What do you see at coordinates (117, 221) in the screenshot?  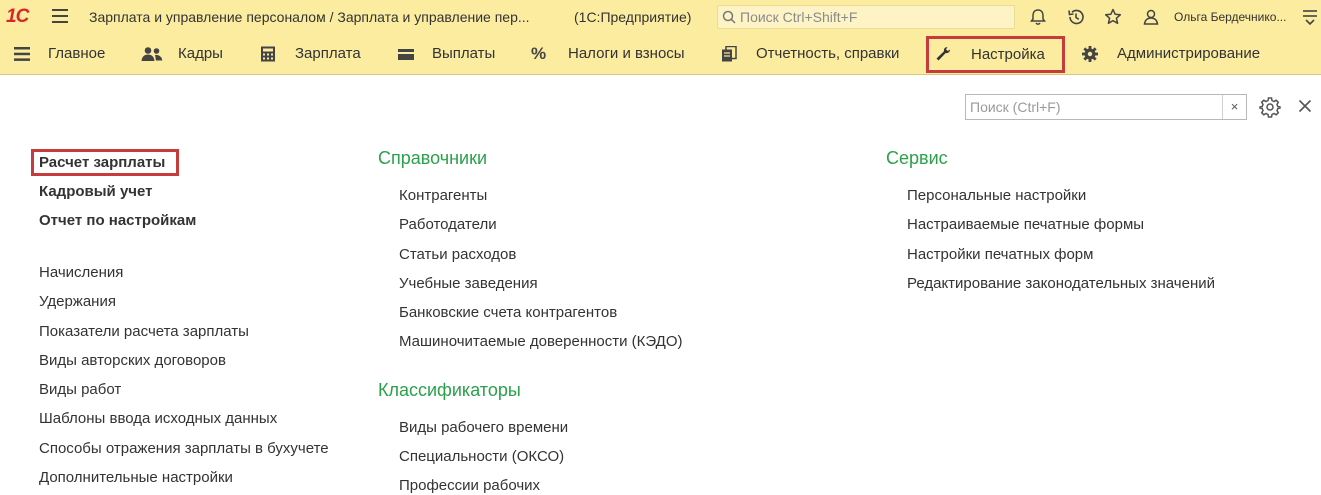 I see `link-settings-report: Отчет по настройкам` at bounding box center [117, 221].